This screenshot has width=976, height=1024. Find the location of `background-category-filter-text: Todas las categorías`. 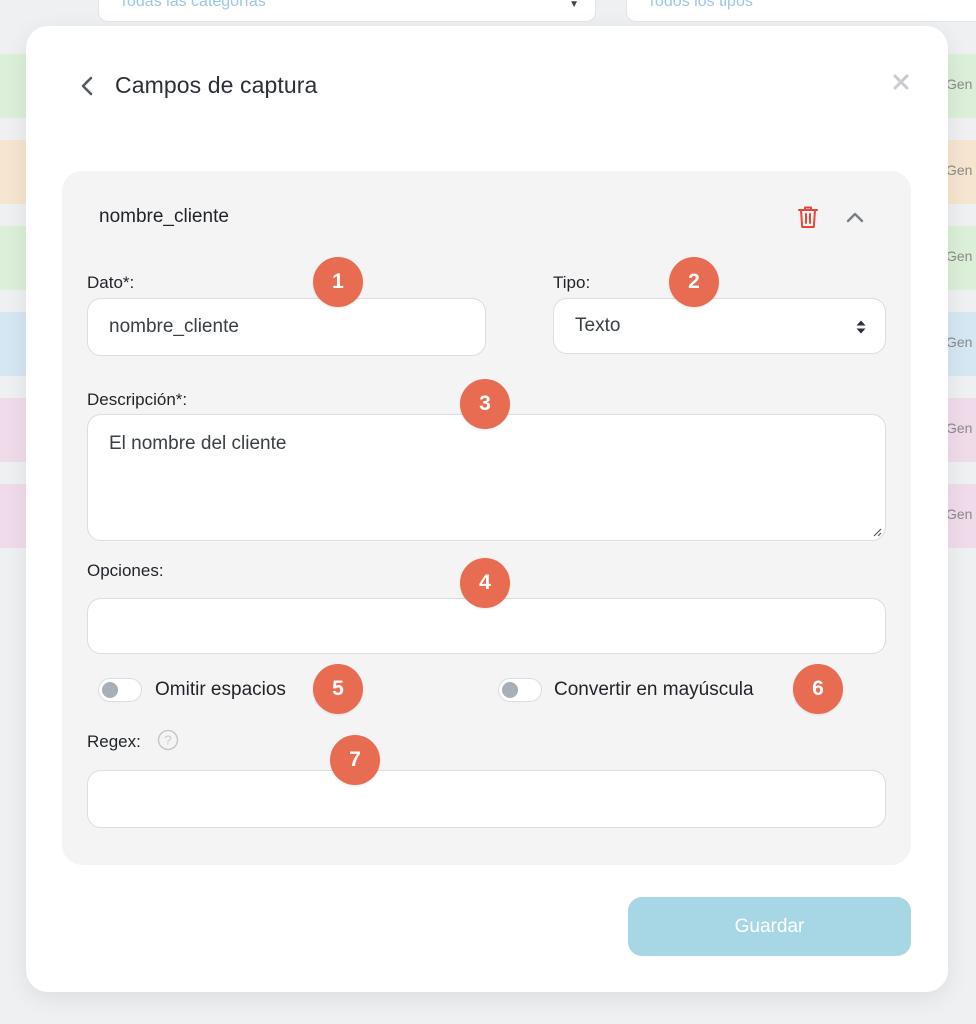

background-category-filter-text: Todas las categorías is located at coordinates (192, 5).